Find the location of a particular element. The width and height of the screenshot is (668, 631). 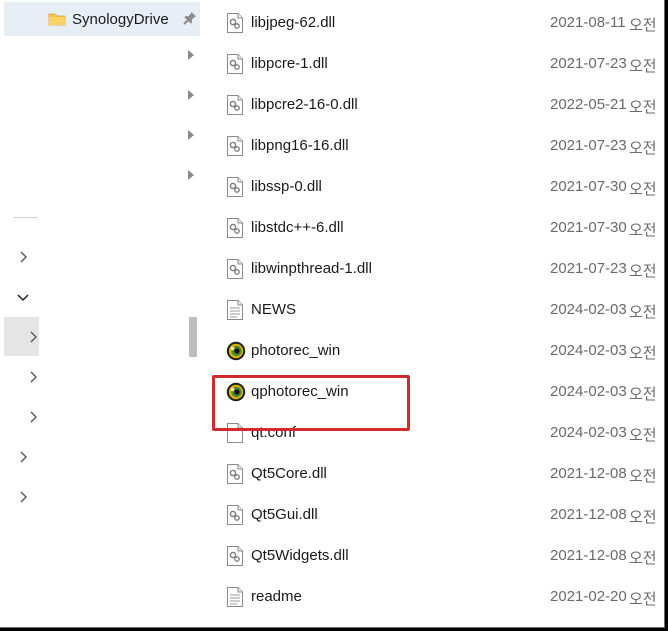

file-date-modified: 2022-05-21 is located at coordinates (588, 104).